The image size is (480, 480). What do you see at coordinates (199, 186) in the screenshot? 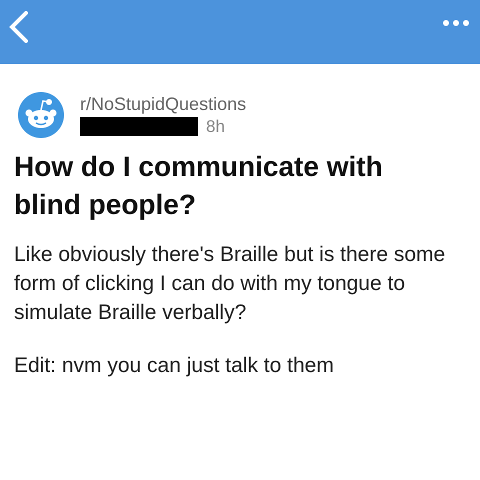
I see `post-title: How do I communicate with blind people?` at bounding box center [199, 186].